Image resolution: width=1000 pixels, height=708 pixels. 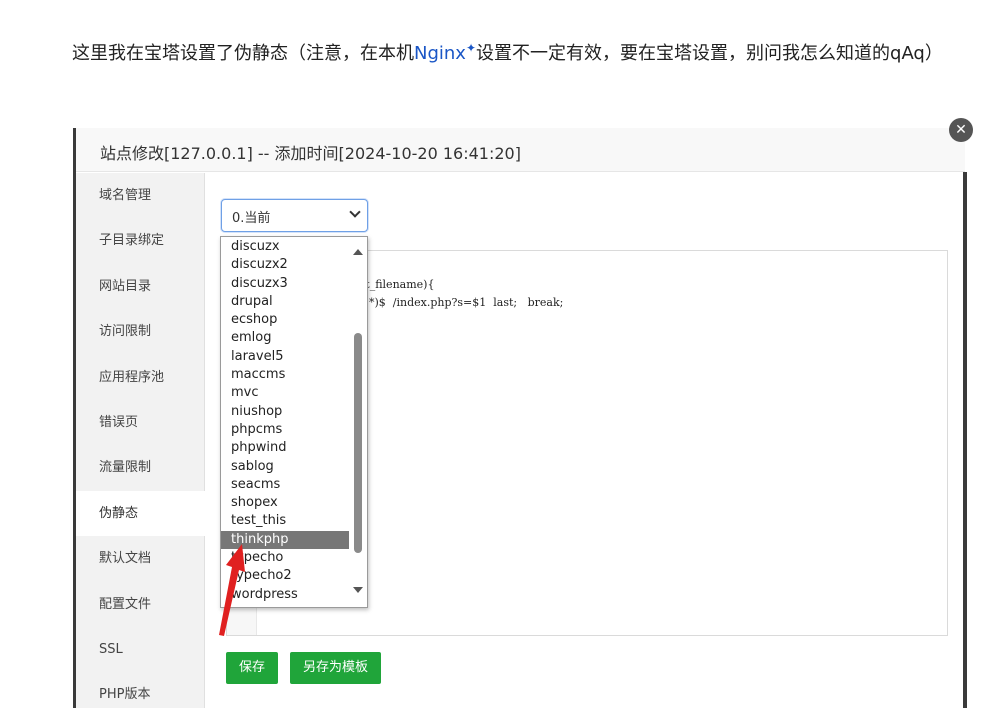 I want to click on sidebar-item-site-dir: 网站目录, so click(x=140, y=286).